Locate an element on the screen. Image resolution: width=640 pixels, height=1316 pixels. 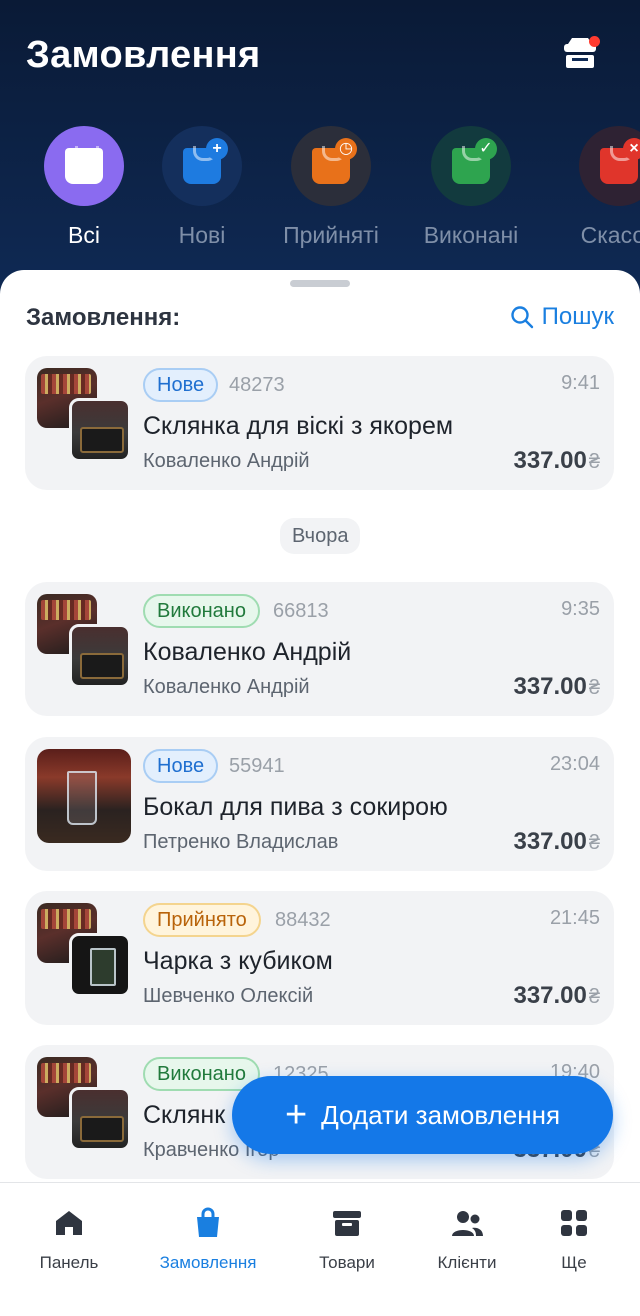
home-icon is located at coordinates (69, 1223).